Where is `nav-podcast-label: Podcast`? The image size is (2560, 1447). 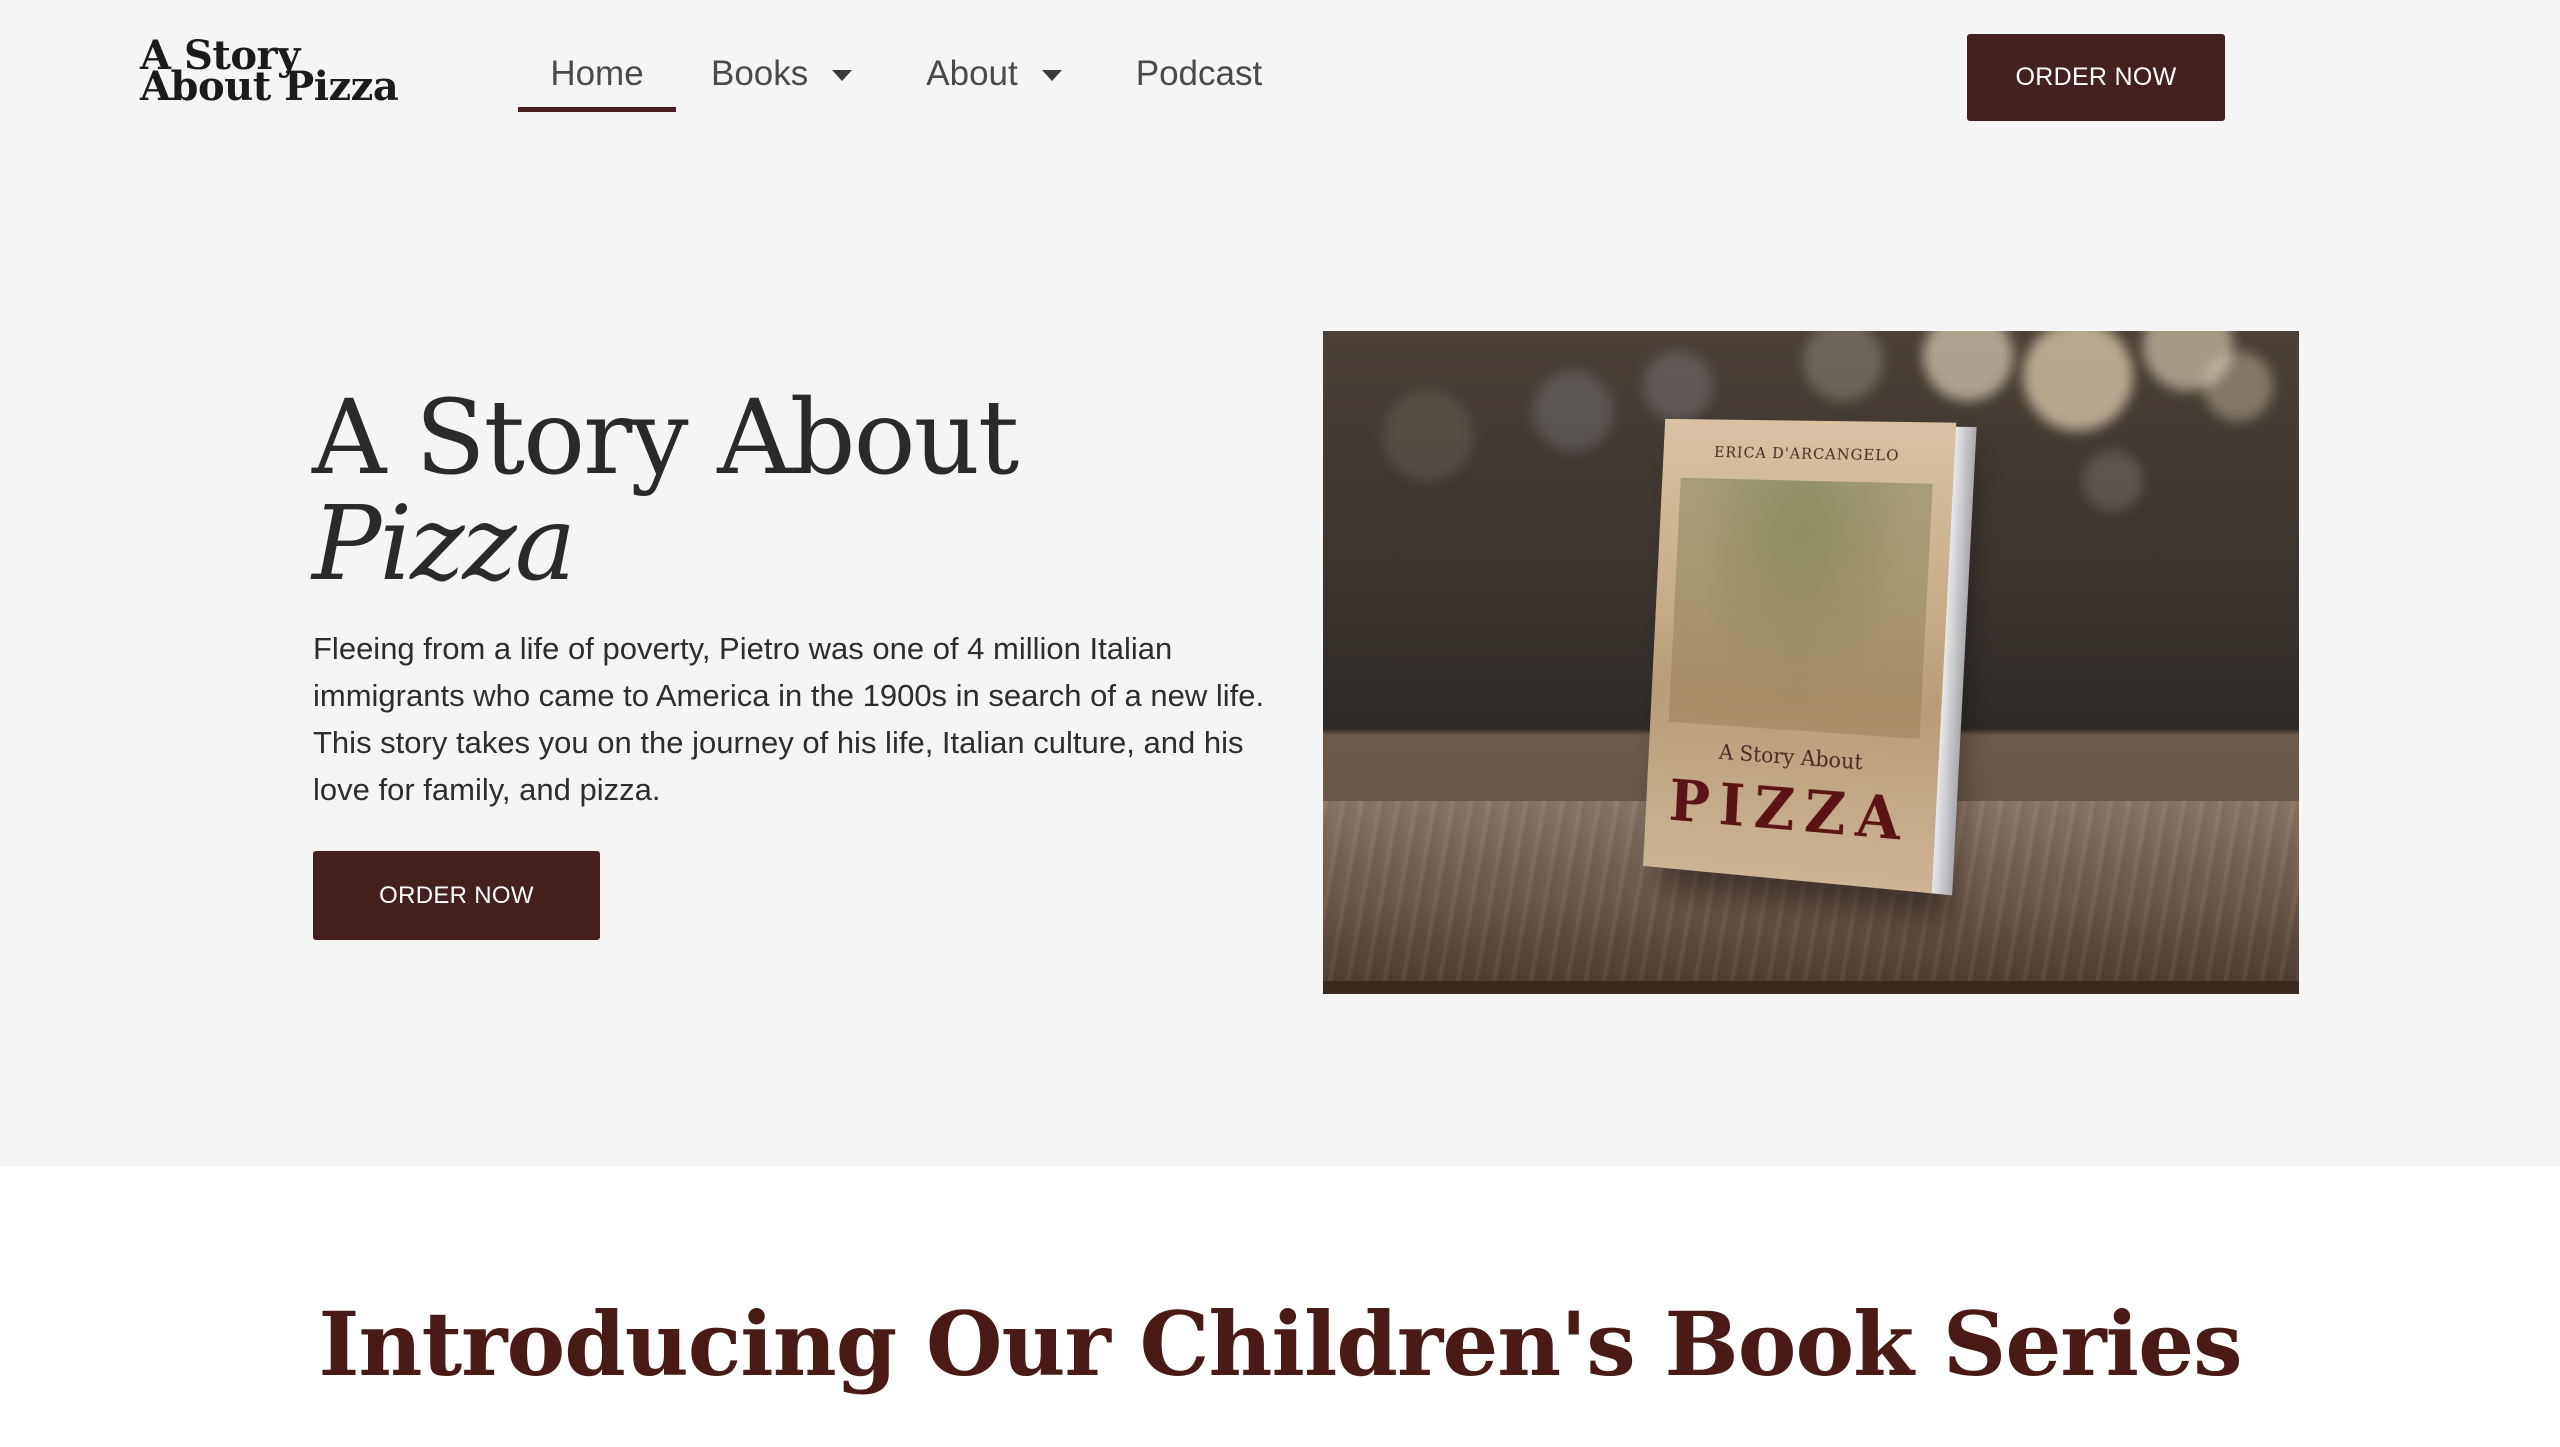
nav-podcast-label: Podcast is located at coordinates (1199, 73).